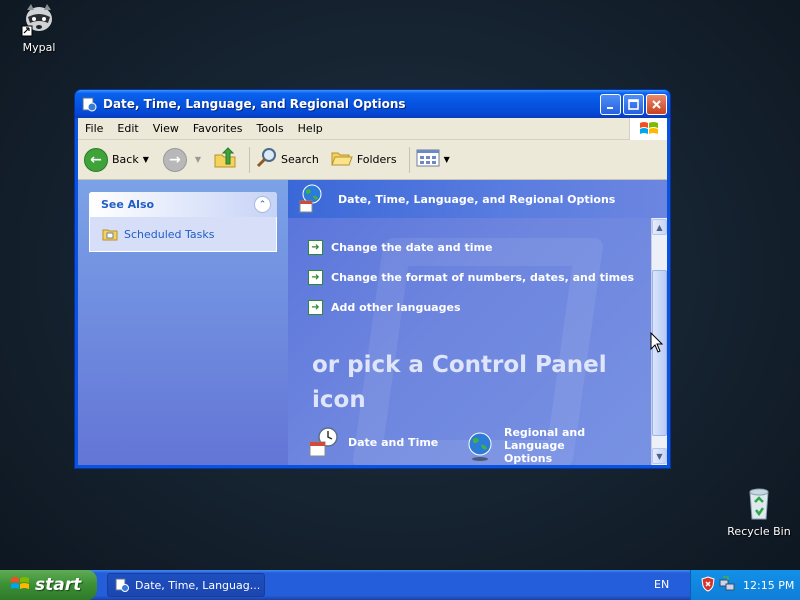 The width and height of the screenshot is (800, 600). I want to click on scroll-down-button: ▼, so click(659, 456).